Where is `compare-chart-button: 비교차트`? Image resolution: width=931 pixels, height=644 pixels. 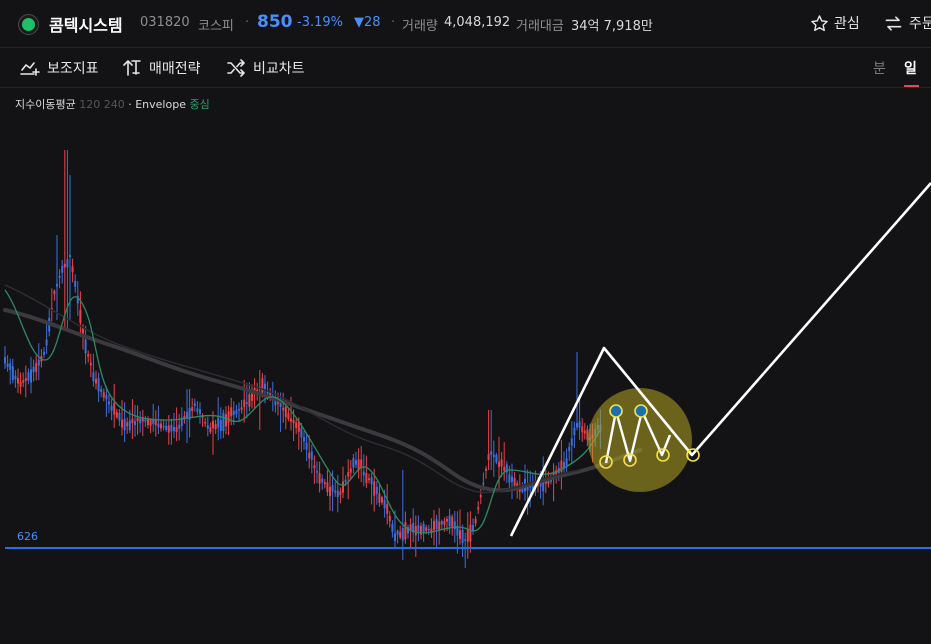 compare-chart-button: 비교차트 is located at coordinates (265, 68).